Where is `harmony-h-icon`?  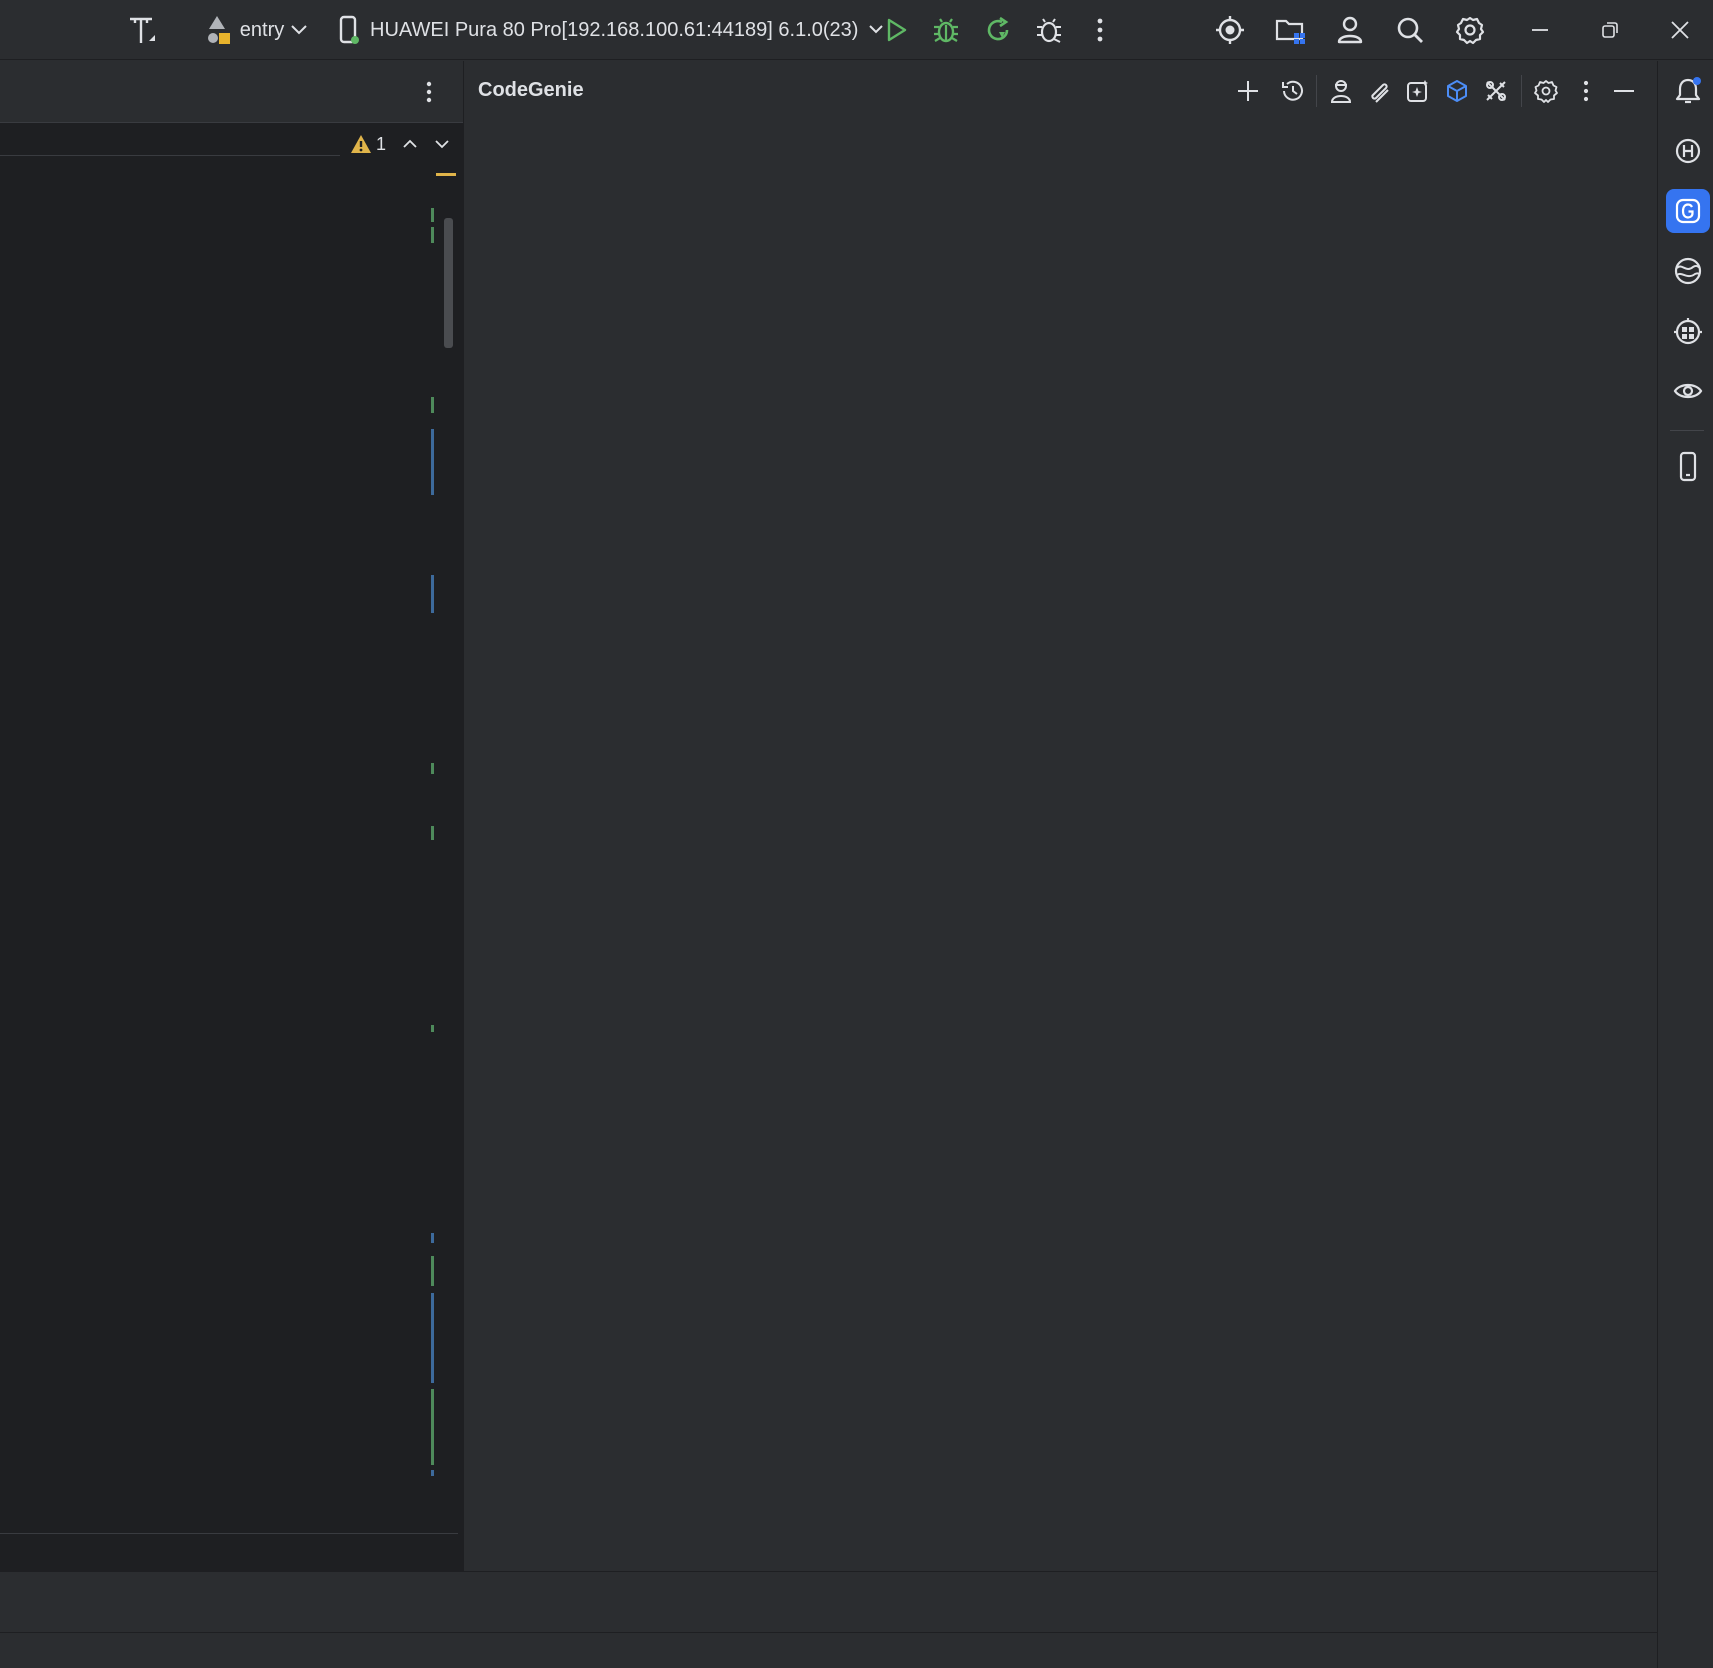
harmony-h-icon is located at coordinates (1688, 151).